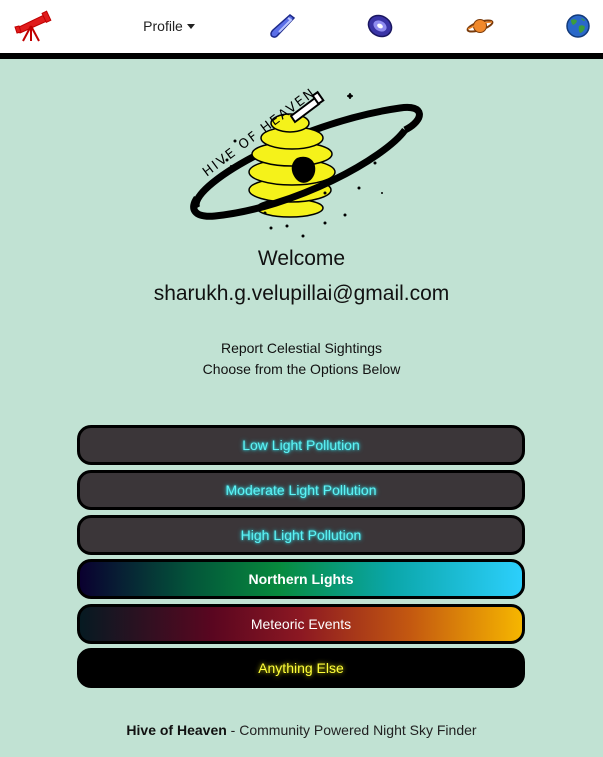 Image resolution: width=603 pixels, height=757 pixels. I want to click on nav-comet, so click(282, 26).